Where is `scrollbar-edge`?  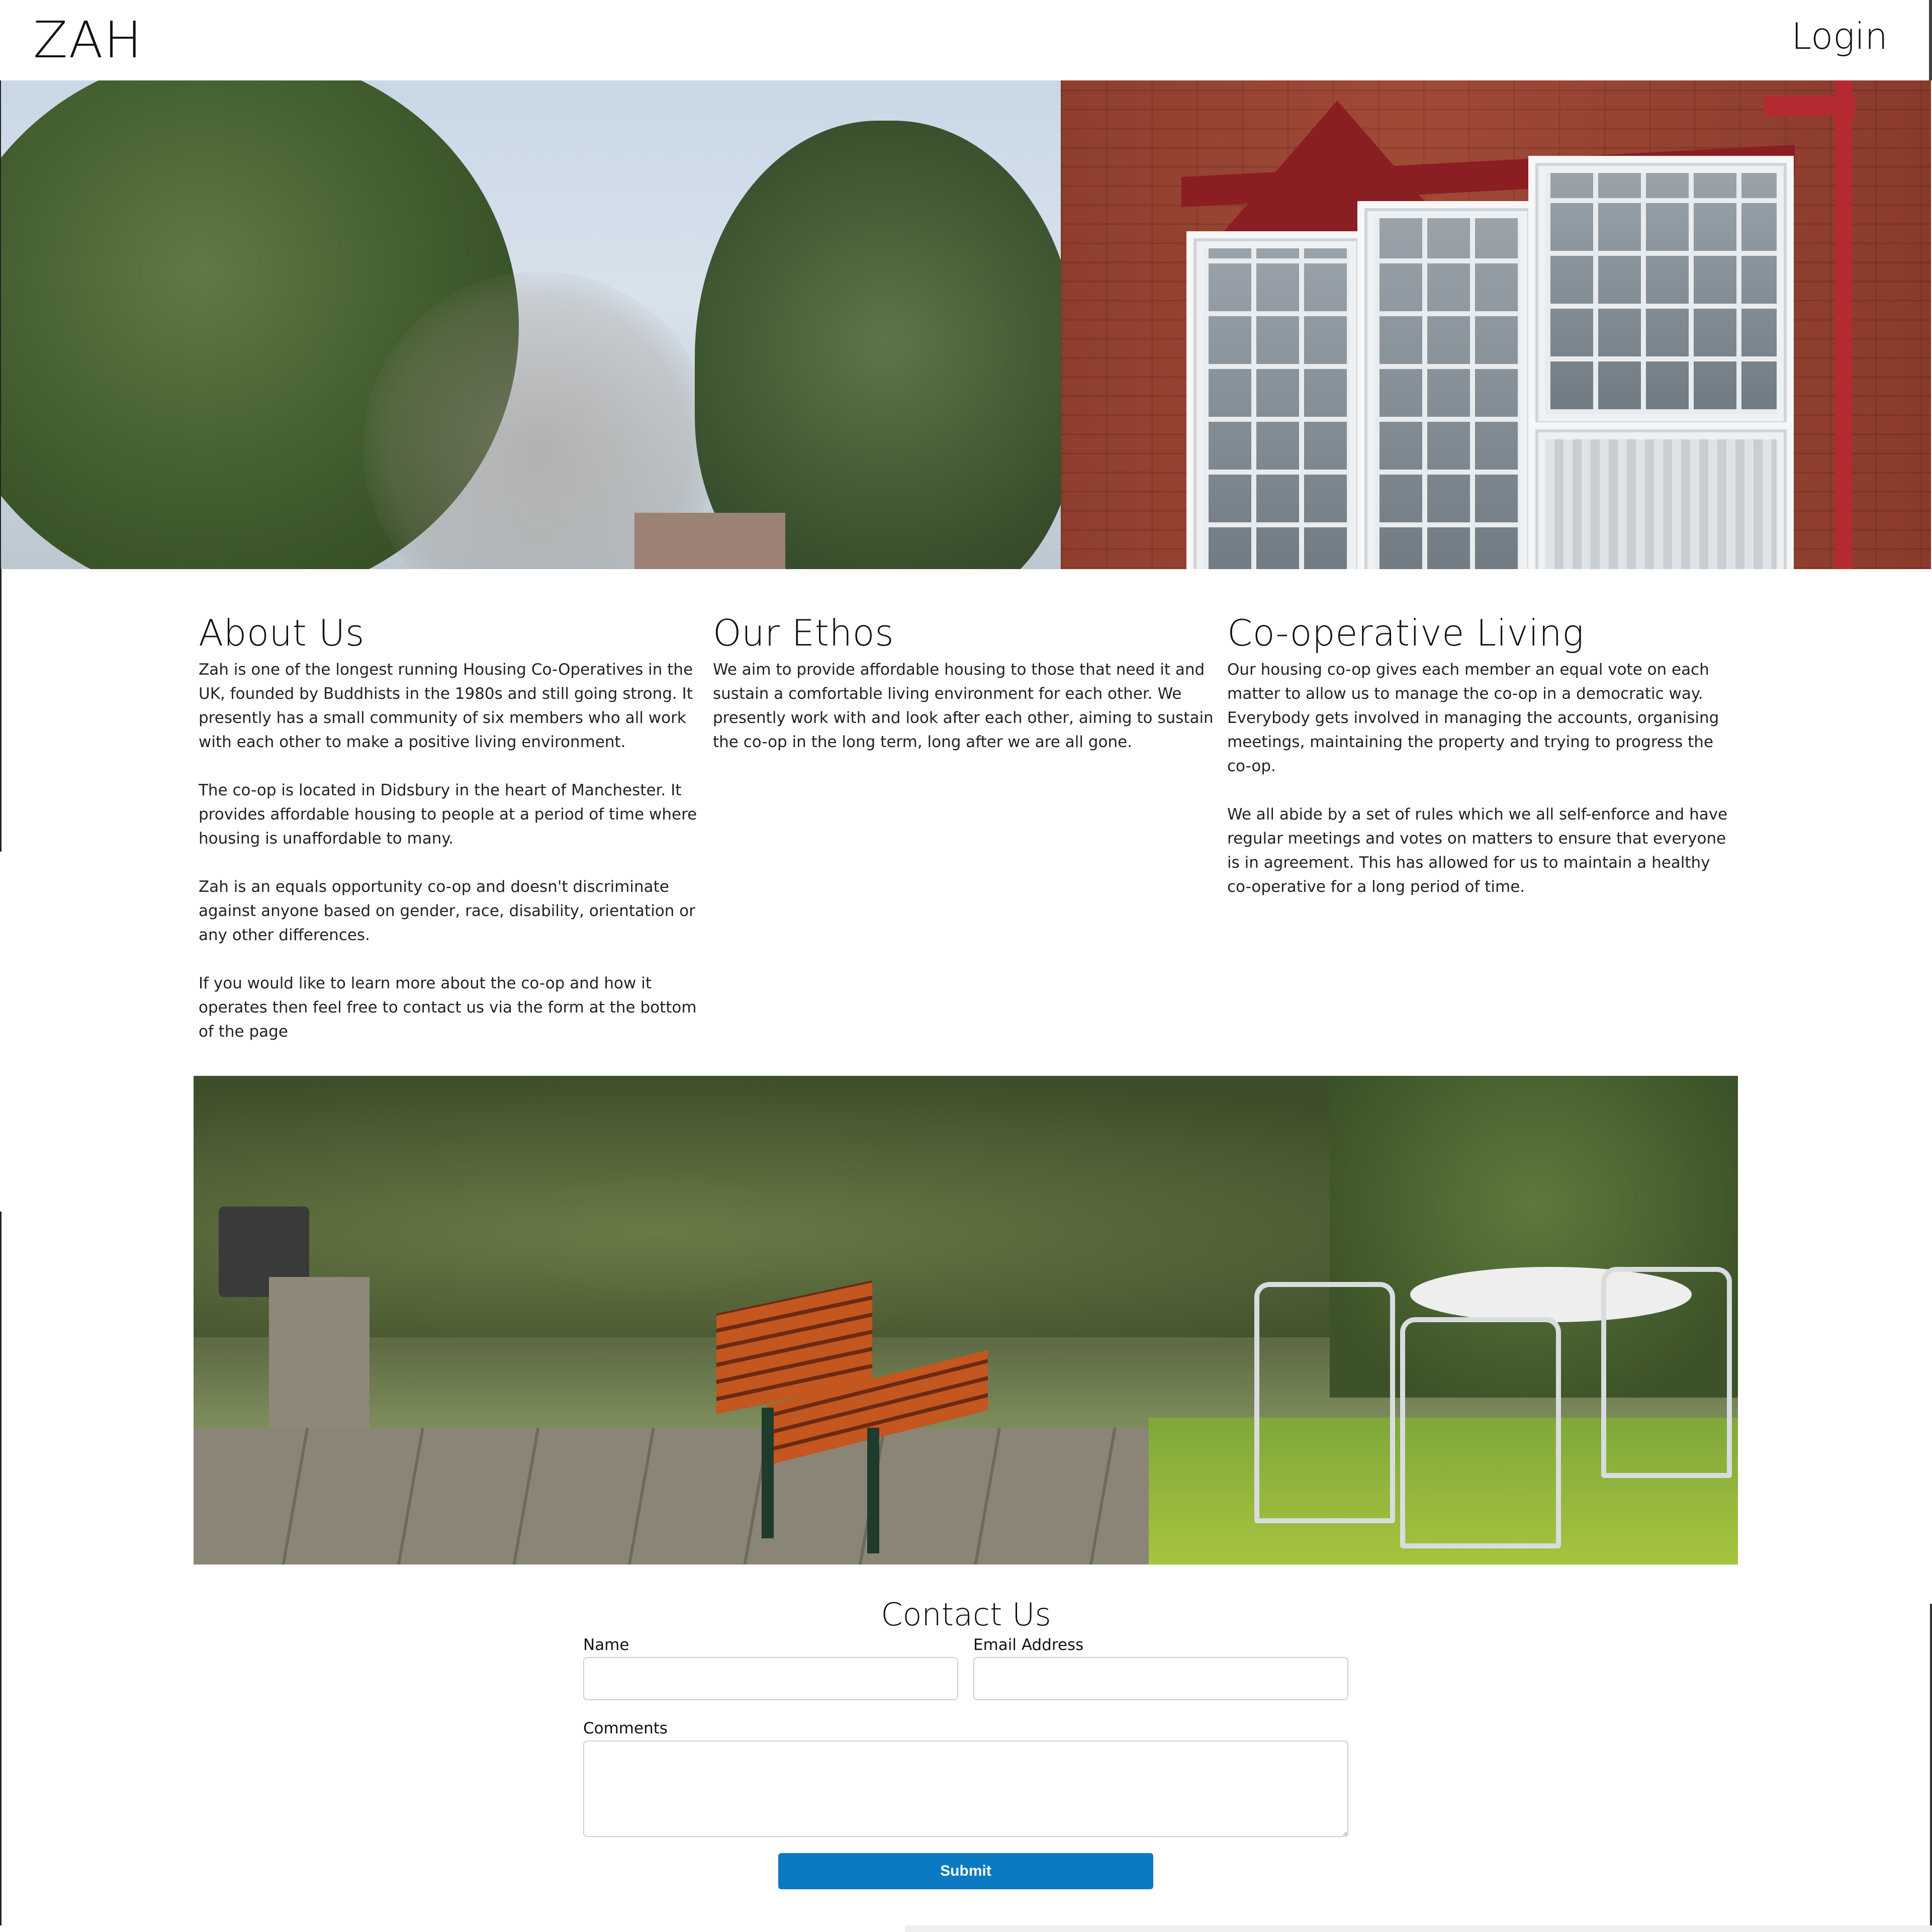
scrollbar-edge is located at coordinates (1930, 40).